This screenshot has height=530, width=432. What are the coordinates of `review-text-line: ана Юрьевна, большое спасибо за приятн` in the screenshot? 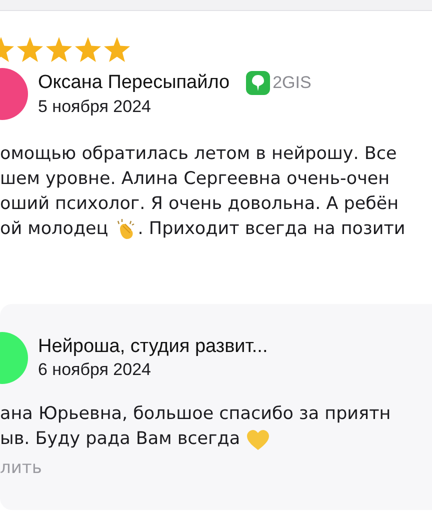 It's located at (196, 414).